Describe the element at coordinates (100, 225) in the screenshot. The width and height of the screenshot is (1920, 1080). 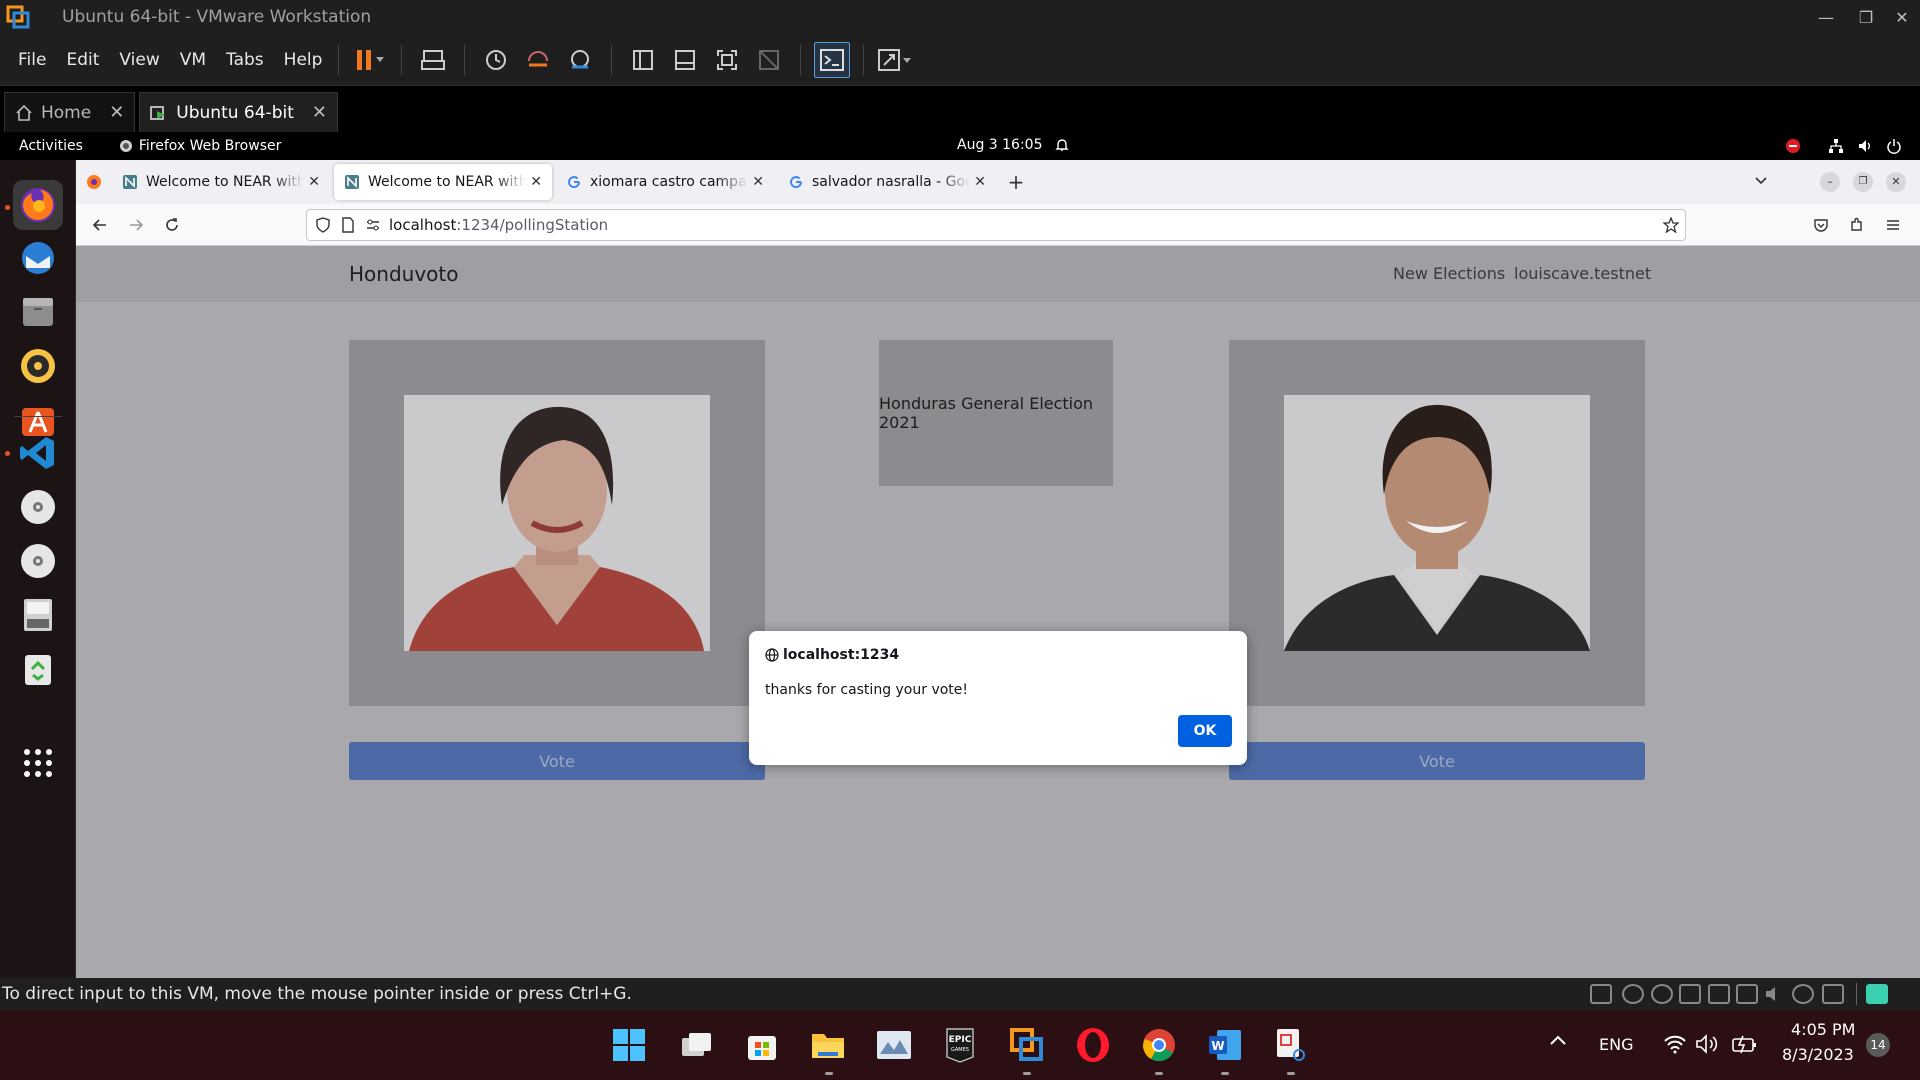
I see `back-arrow-icon` at that location.